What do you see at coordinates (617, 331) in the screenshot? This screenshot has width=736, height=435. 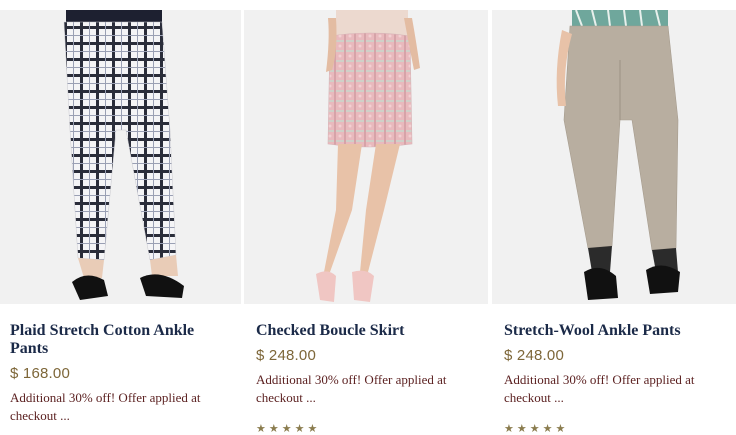 I see `product-name: Stretch-Wool Ankle Pants` at bounding box center [617, 331].